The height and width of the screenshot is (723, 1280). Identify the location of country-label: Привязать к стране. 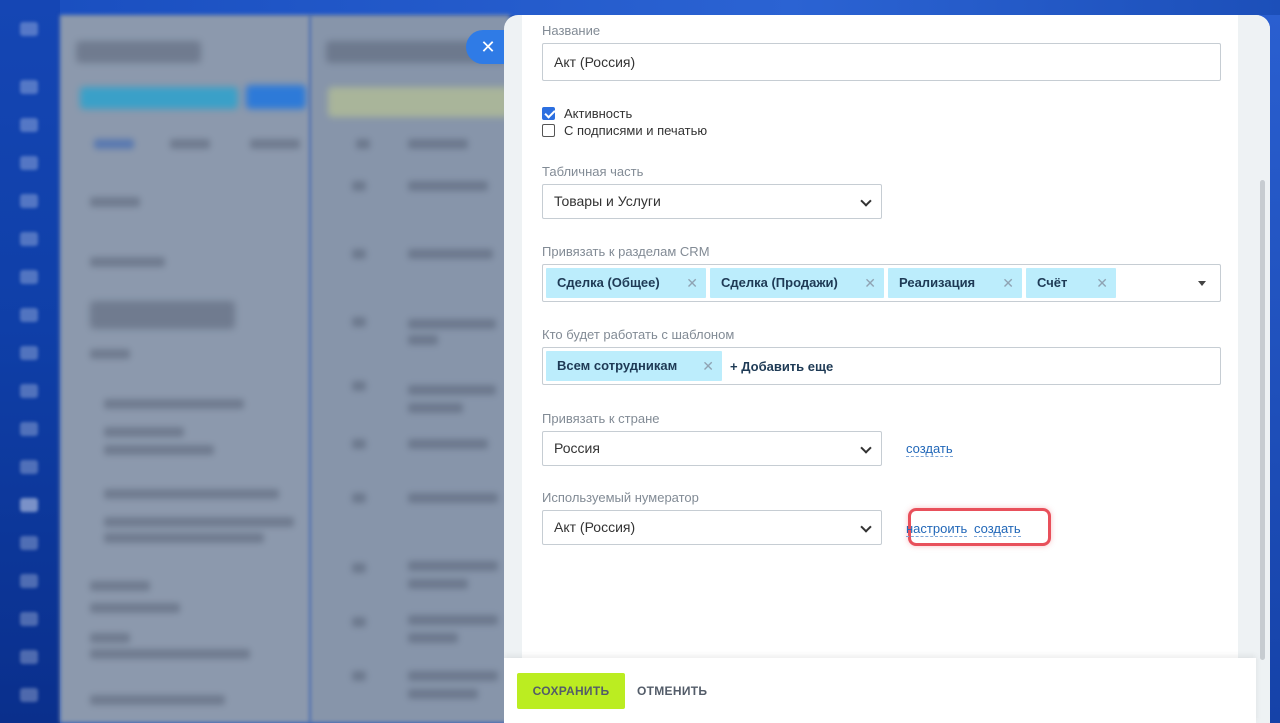
(601, 418).